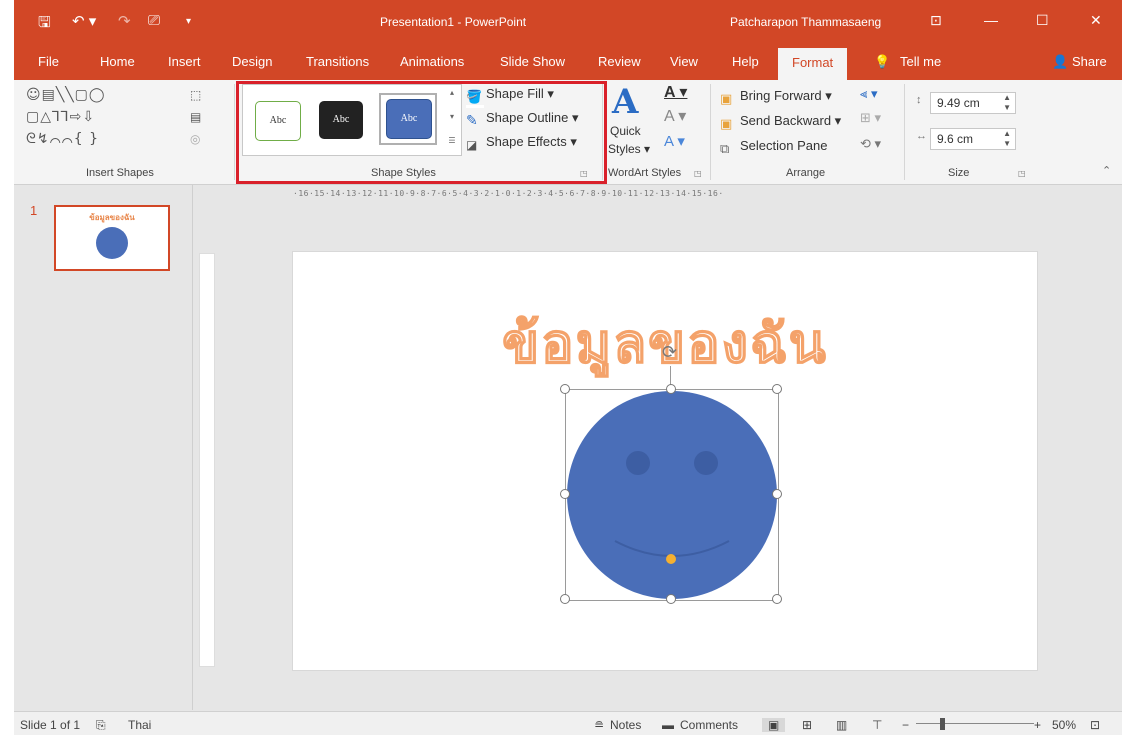  What do you see at coordinates (62, 139) in the screenshot?
I see `shapes-gallery-row-3: ᘓ↯⌒⌒{ }` at bounding box center [62, 139].